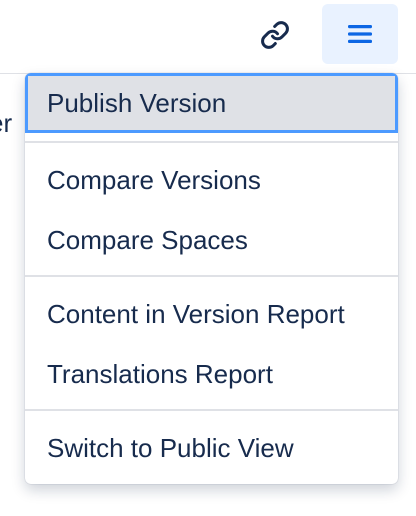  Describe the element at coordinates (211, 314) in the screenshot. I see `menu-item-content-in-version-report: Content in Version Report` at that location.